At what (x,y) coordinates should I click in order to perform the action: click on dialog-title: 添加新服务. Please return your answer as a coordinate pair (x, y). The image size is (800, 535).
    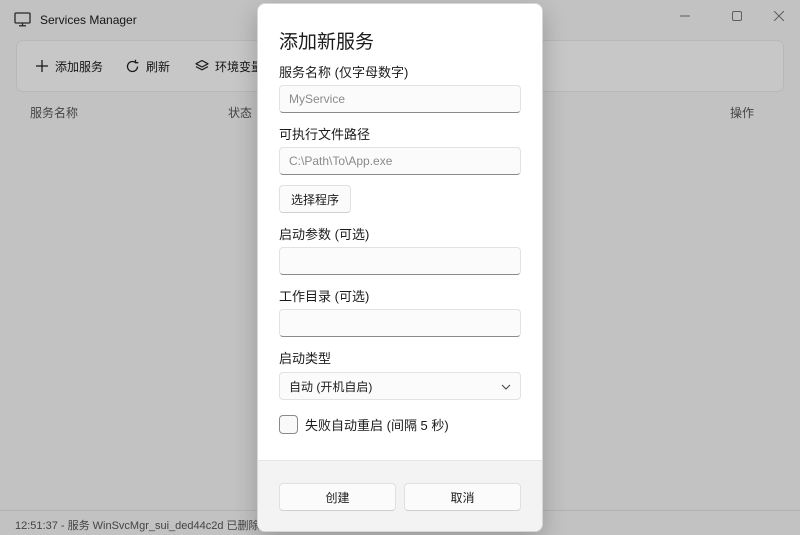
    Looking at the image, I should click on (327, 42).